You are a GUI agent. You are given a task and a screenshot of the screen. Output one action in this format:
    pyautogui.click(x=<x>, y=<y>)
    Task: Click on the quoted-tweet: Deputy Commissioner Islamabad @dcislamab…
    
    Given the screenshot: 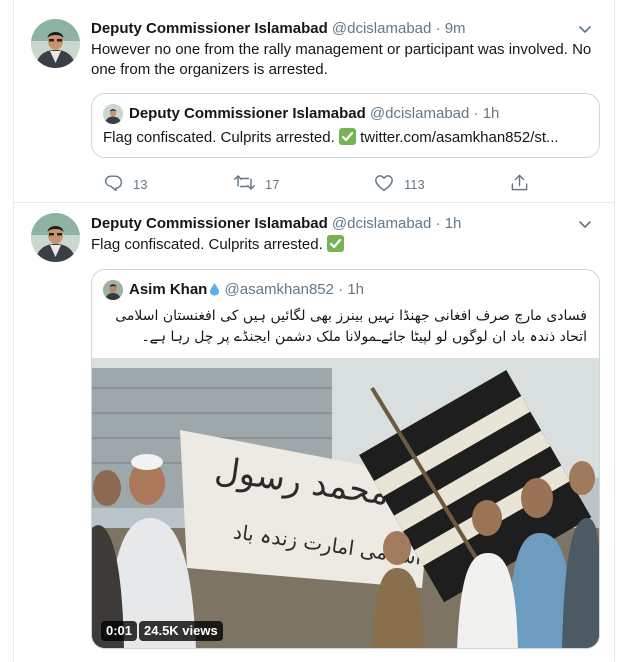 What is the action you would take?
    pyautogui.click(x=345, y=125)
    